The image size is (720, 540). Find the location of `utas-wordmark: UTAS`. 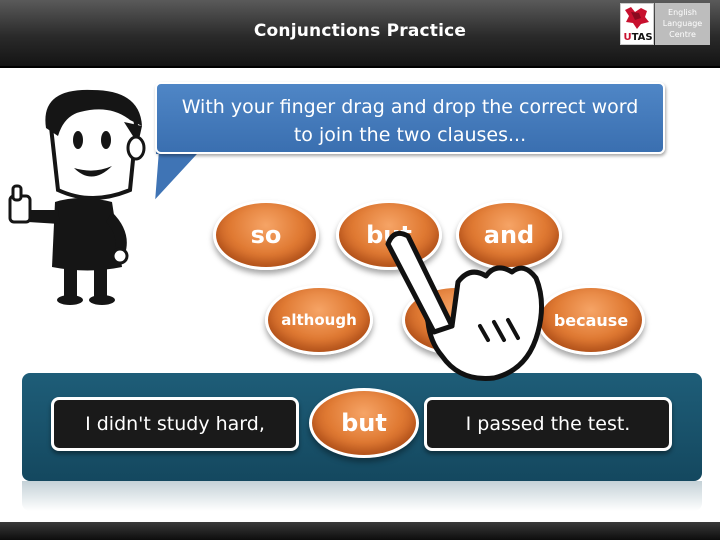

utas-wordmark: UTAS is located at coordinates (638, 37).